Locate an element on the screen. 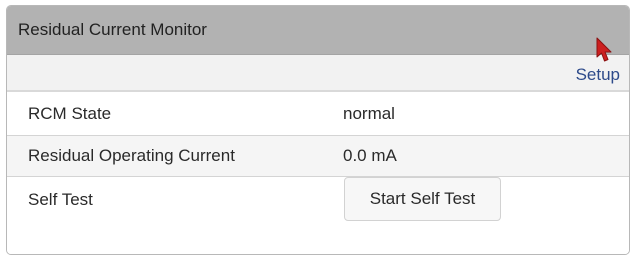 This screenshot has width=639, height=262. self-test-label: Self Test is located at coordinates (60, 199).